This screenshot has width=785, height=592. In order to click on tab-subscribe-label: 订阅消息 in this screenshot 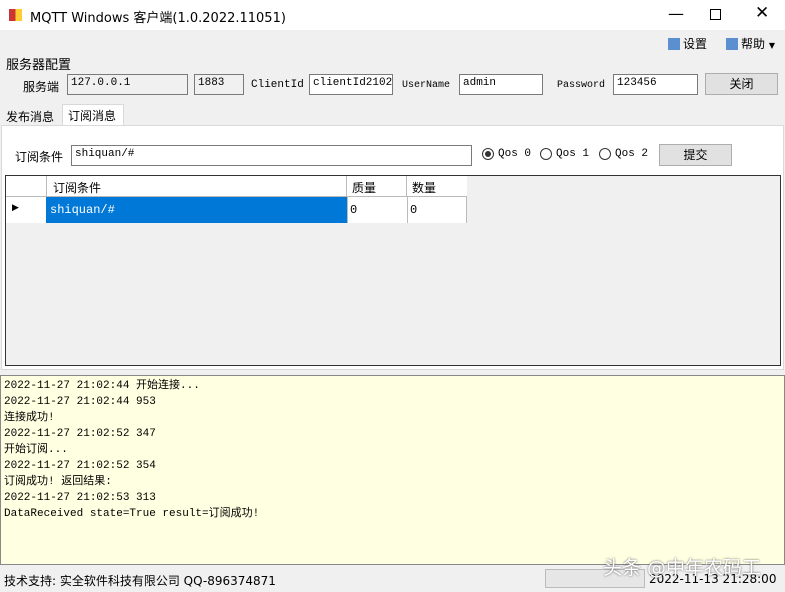, I will do `click(92, 116)`.